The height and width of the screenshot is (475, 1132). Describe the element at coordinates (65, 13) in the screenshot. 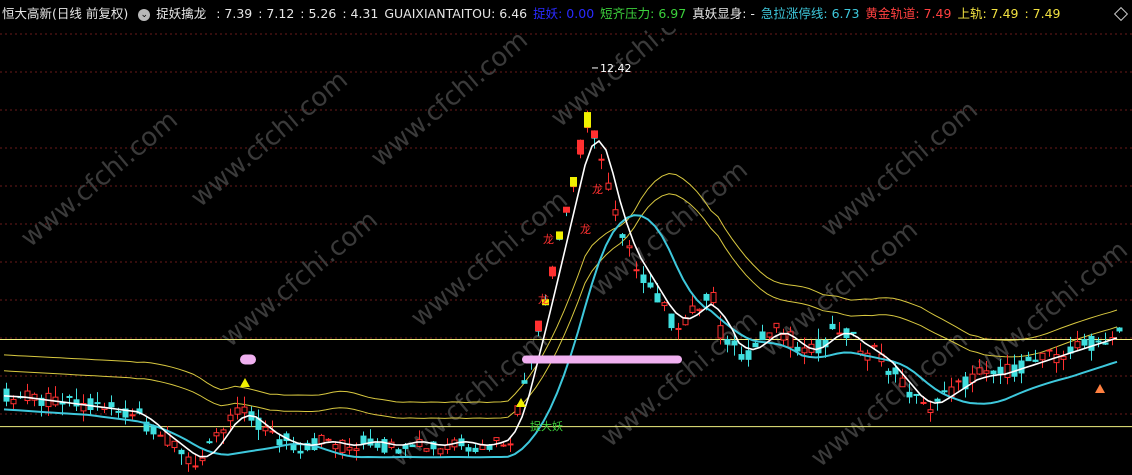

I see `stock-title: 恒大高新(日线 前复权)` at that location.